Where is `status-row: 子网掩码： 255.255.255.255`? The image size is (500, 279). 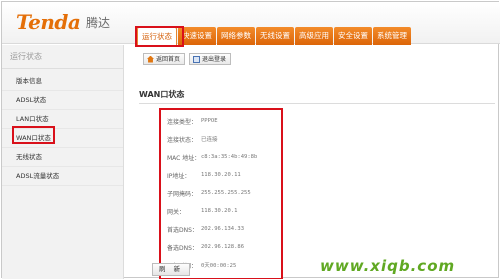 status-row: 子网掩码： 255.255.255.255 is located at coordinates (209, 193).